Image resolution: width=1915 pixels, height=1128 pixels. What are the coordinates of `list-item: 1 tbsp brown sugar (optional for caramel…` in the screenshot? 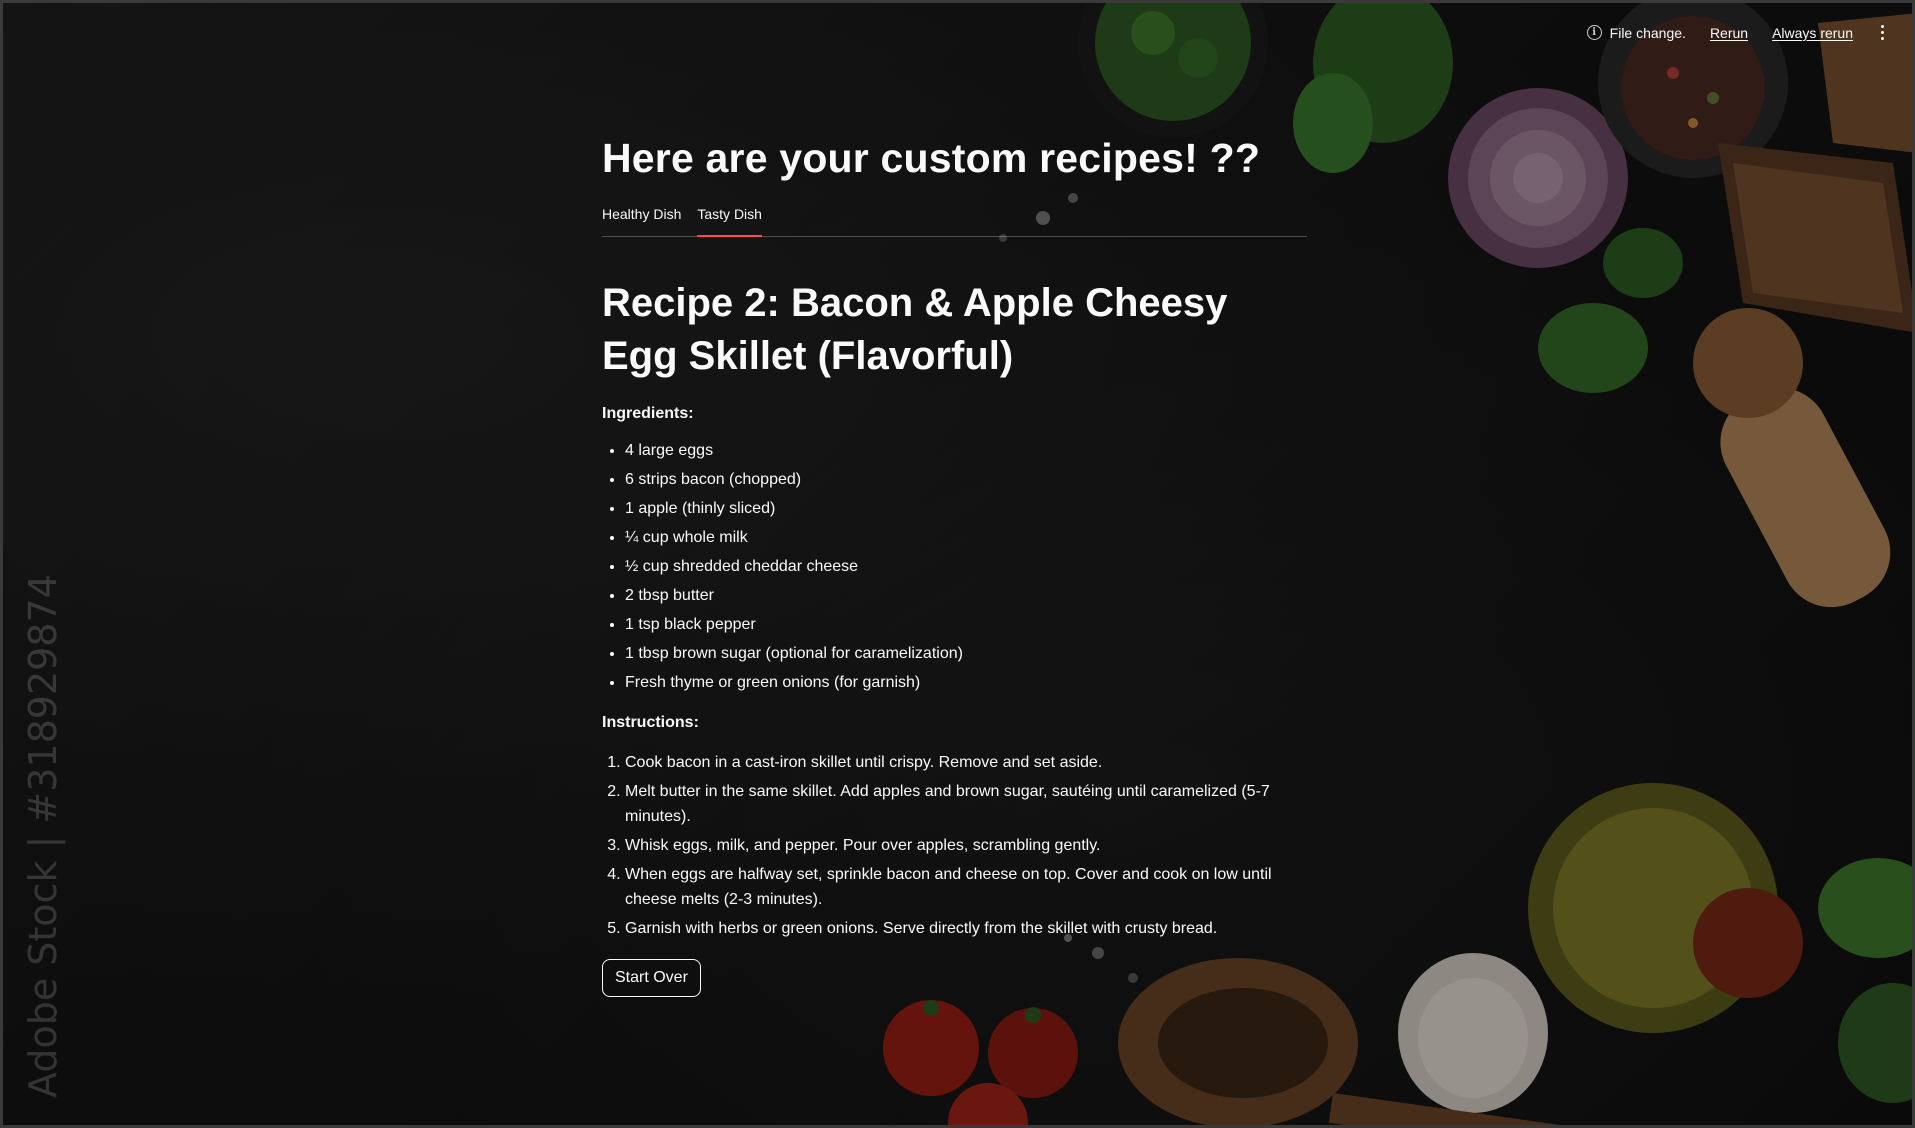 It's located at (966, 654).